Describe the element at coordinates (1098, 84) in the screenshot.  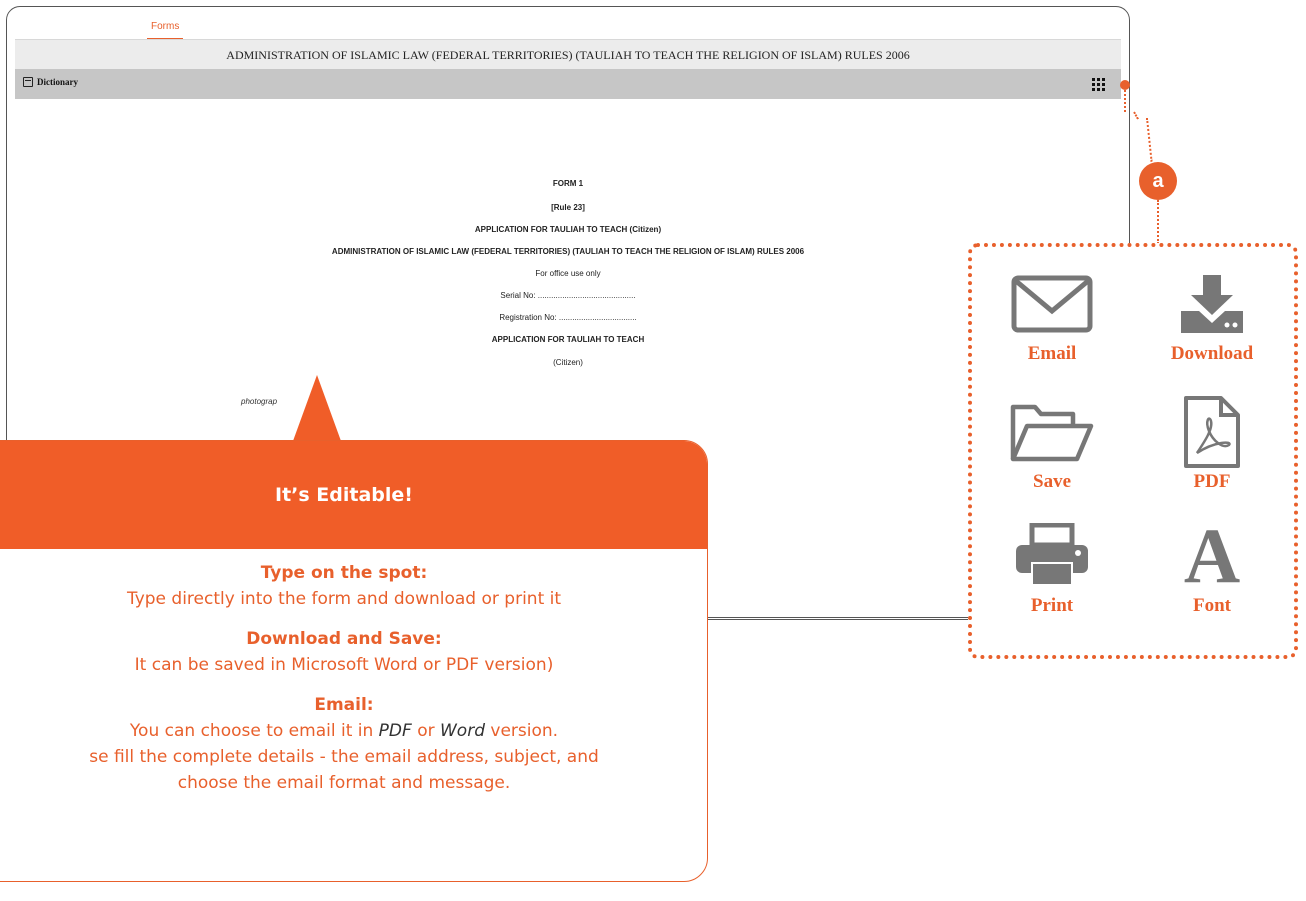
I see `grid-menu-icon` at that location.